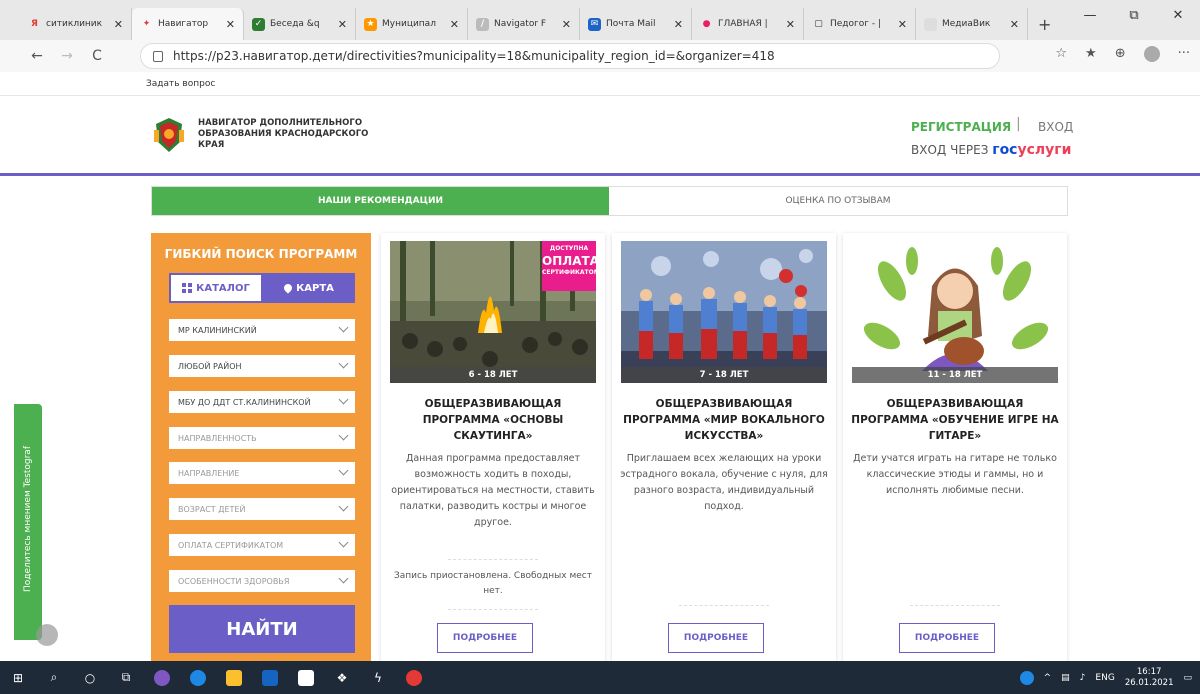 Image resolution: width=1200 pixels, height=694 pixels. I want to click on municipality-select: МР КАЛИНИНСКИЙ, so click(262, 330).